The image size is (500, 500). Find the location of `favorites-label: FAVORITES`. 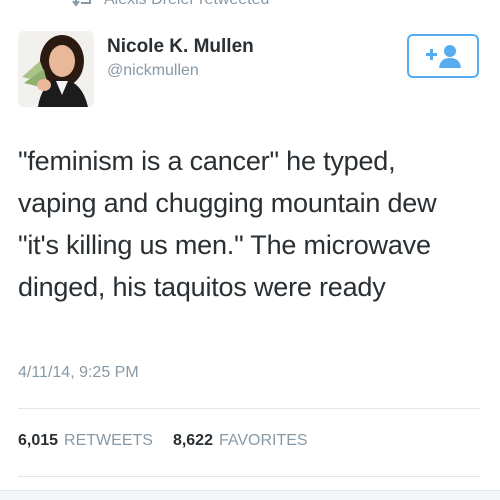

favorites-label: FAVORITES is located at coordinates (263, 441).